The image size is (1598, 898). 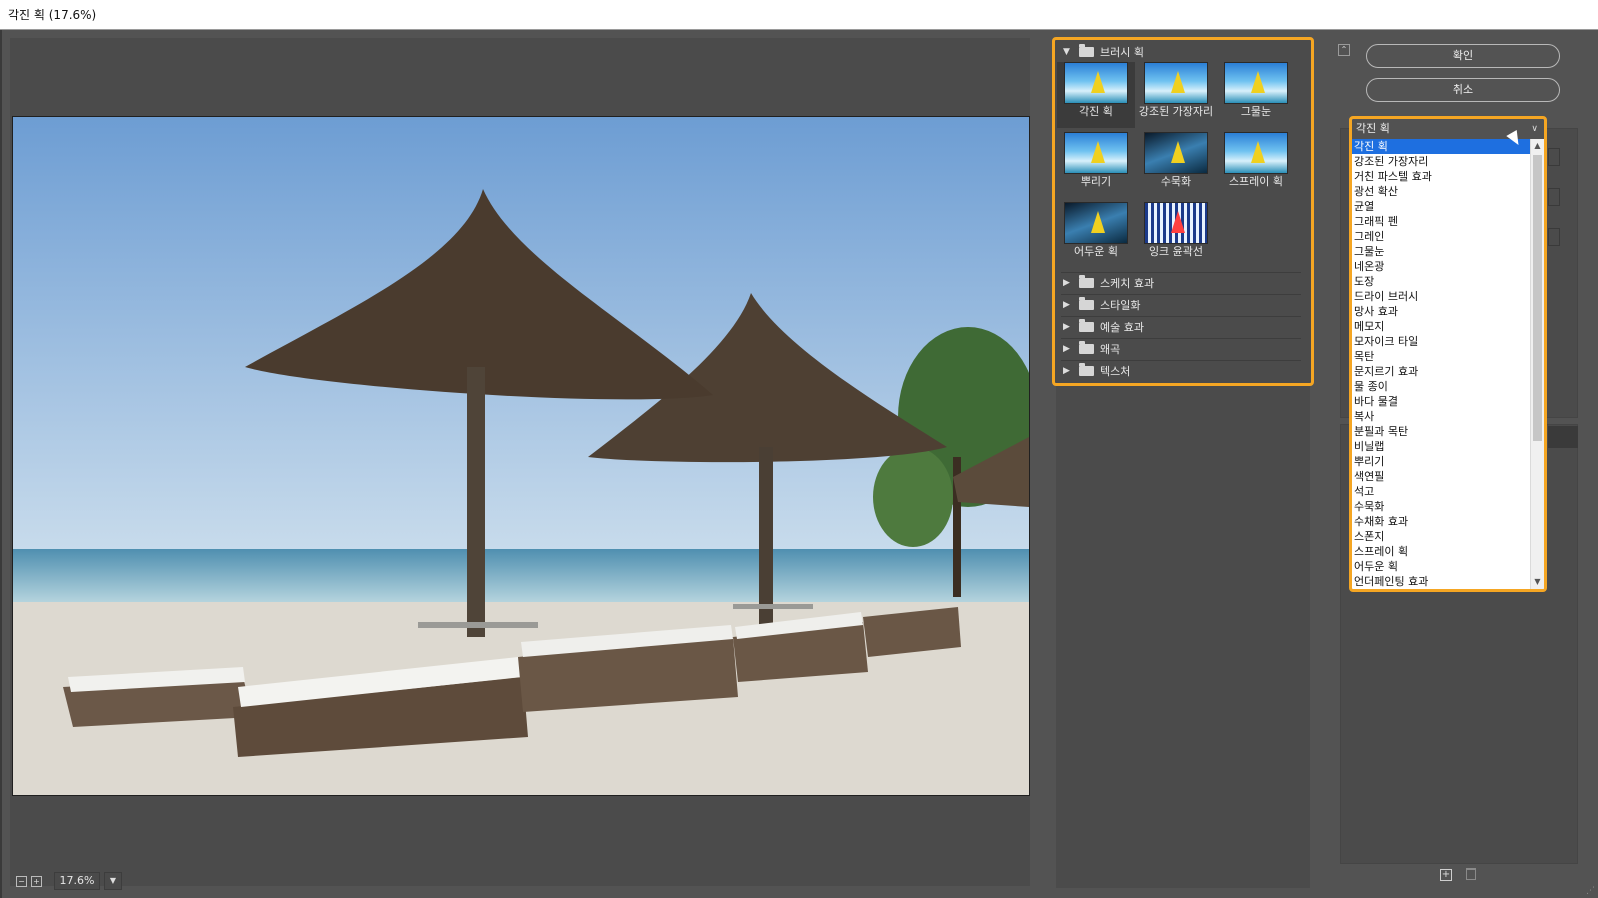 I want to click on filter-option: 분필과 목탄, so click(x=1441, y=431).